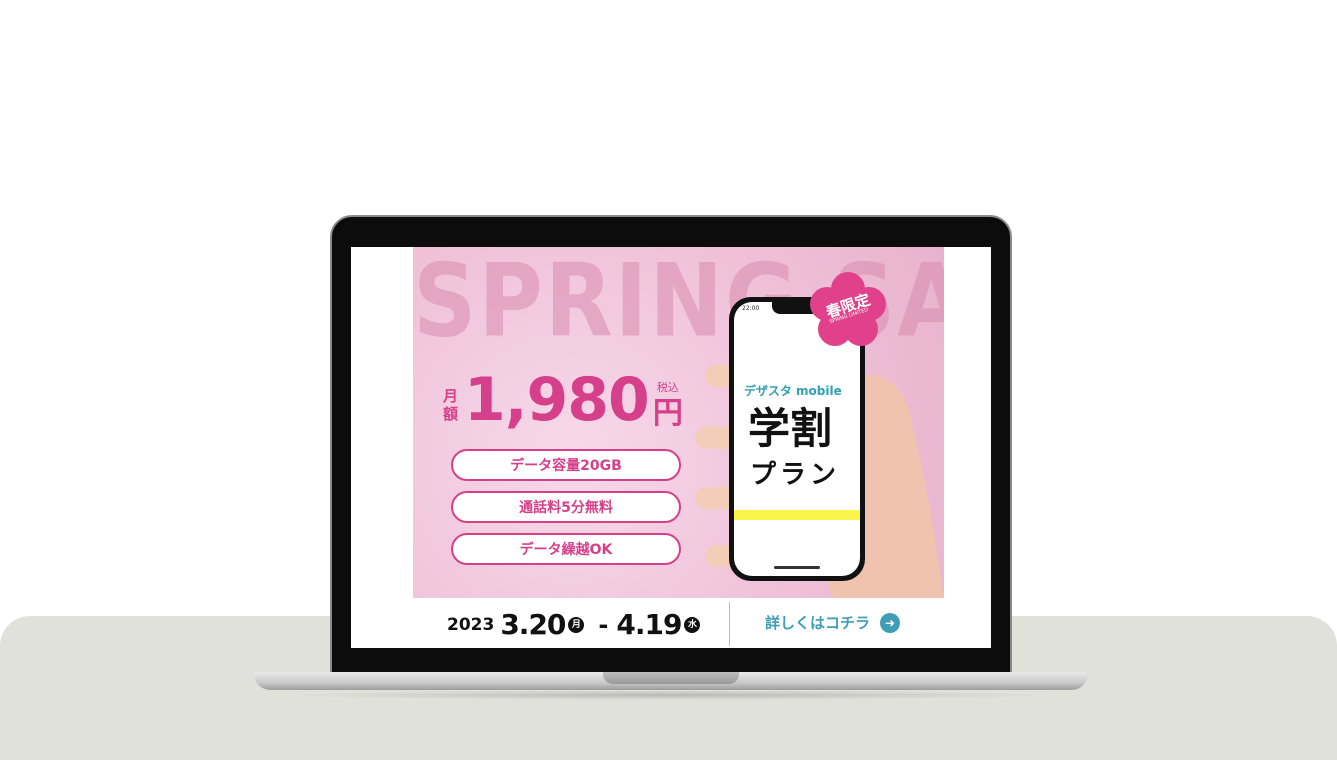 The width and height of the screenshot is (1337, 760). What do you see at coordinates (795, 475) in the screenshot?
I see `plan-subtitle: プラン` at bounding box center [795, 475].